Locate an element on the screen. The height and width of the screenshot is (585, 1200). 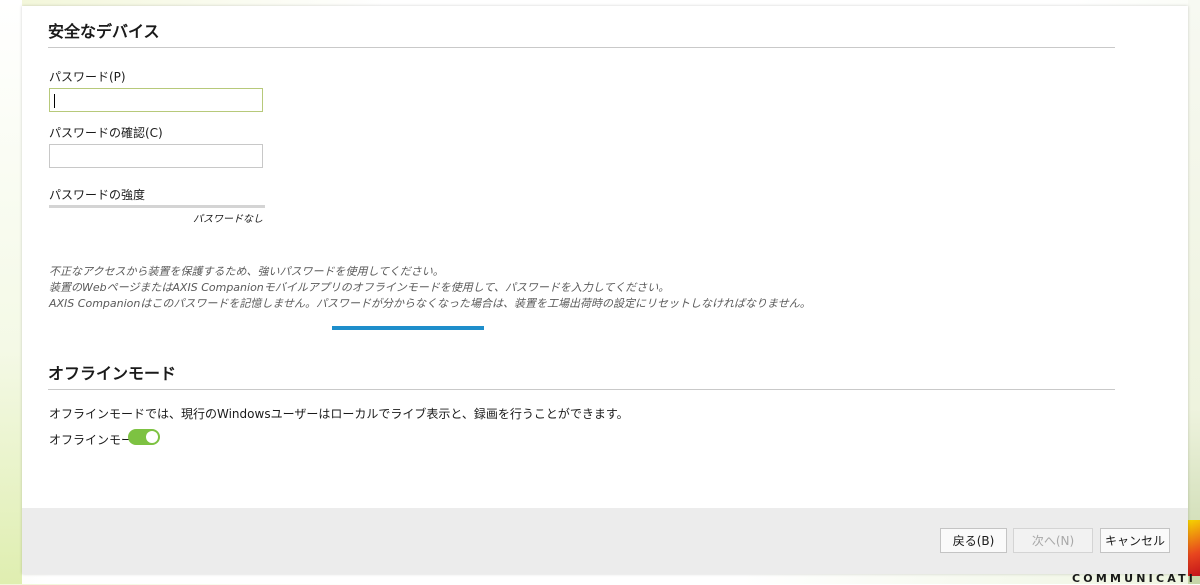
dialog-footer: 戻る(B) 次へ(N) キャンセル is located at coordinates (605, 541).